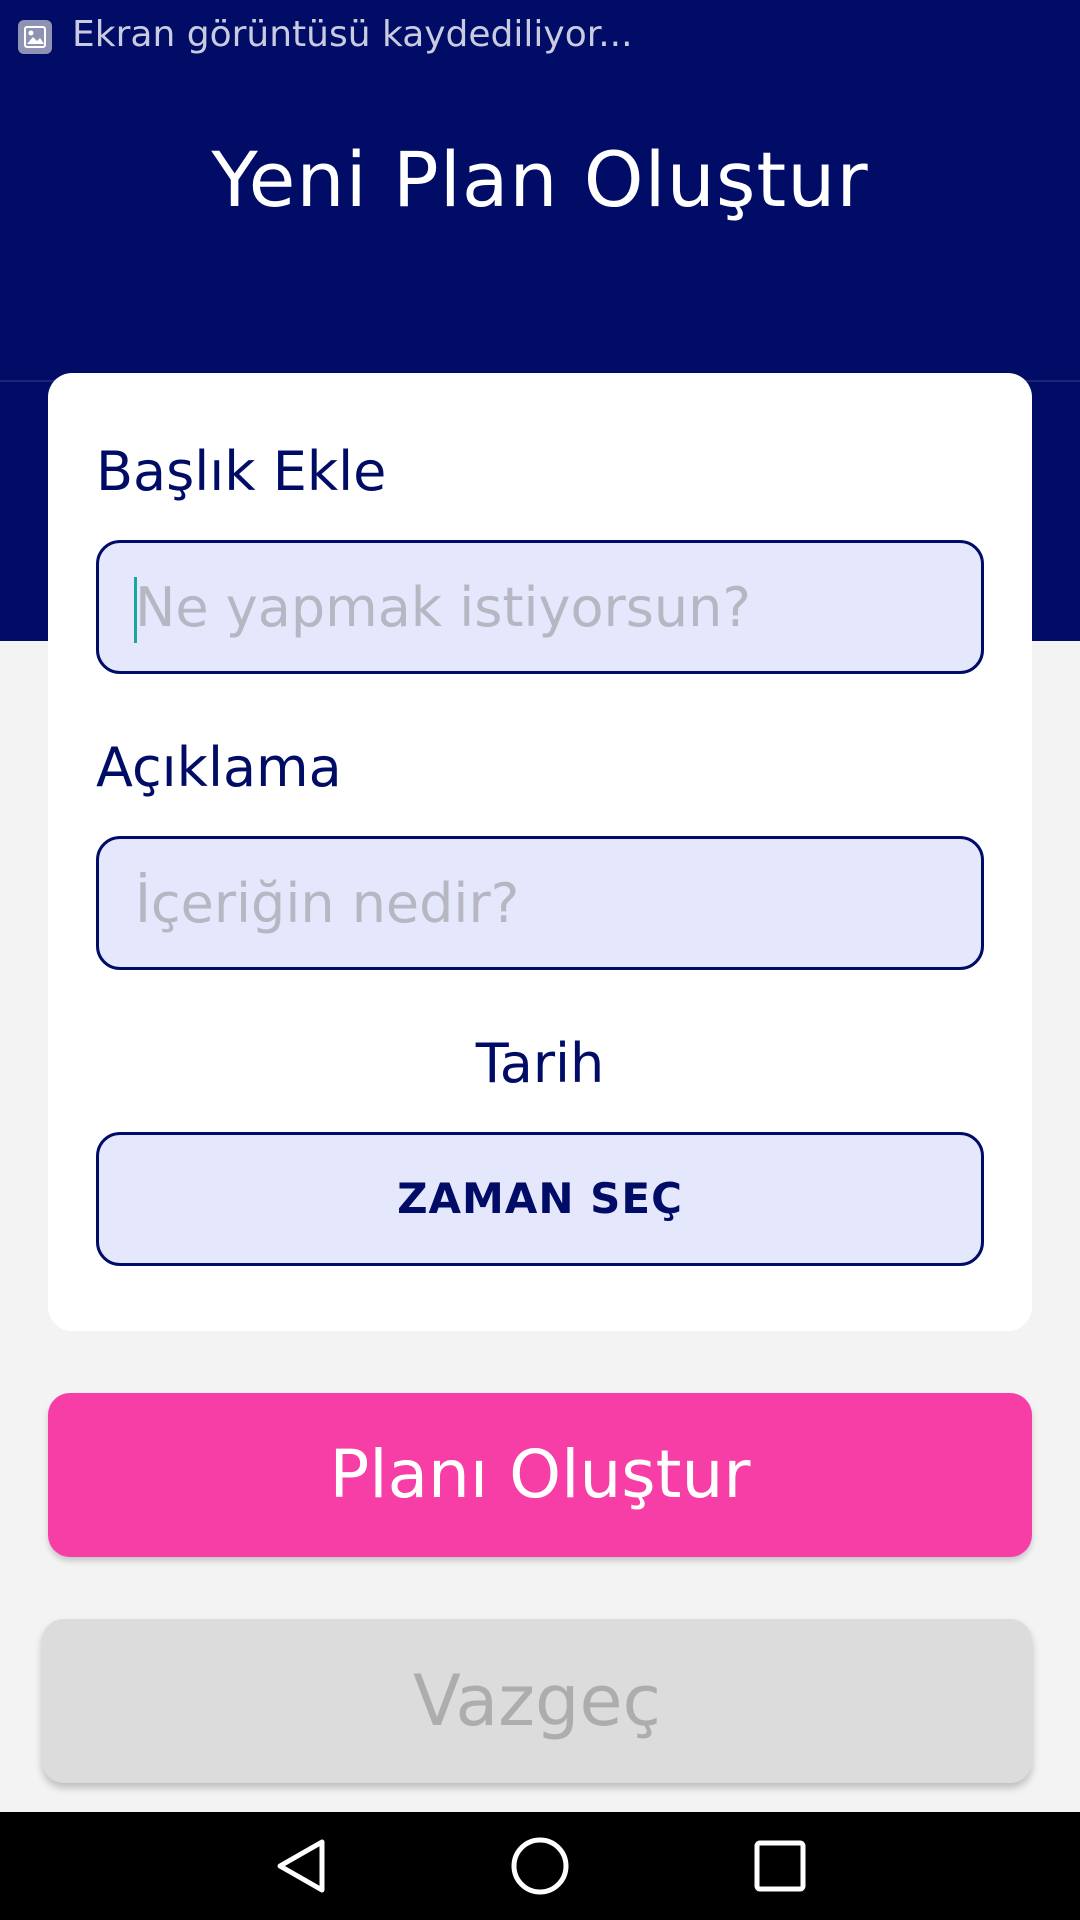 This screenshot has height=1920, width=1080. Describe the element at coordinates (540, 1475) in the screenshot. I see `create-plan-button: Planı Oluştur` at that location.